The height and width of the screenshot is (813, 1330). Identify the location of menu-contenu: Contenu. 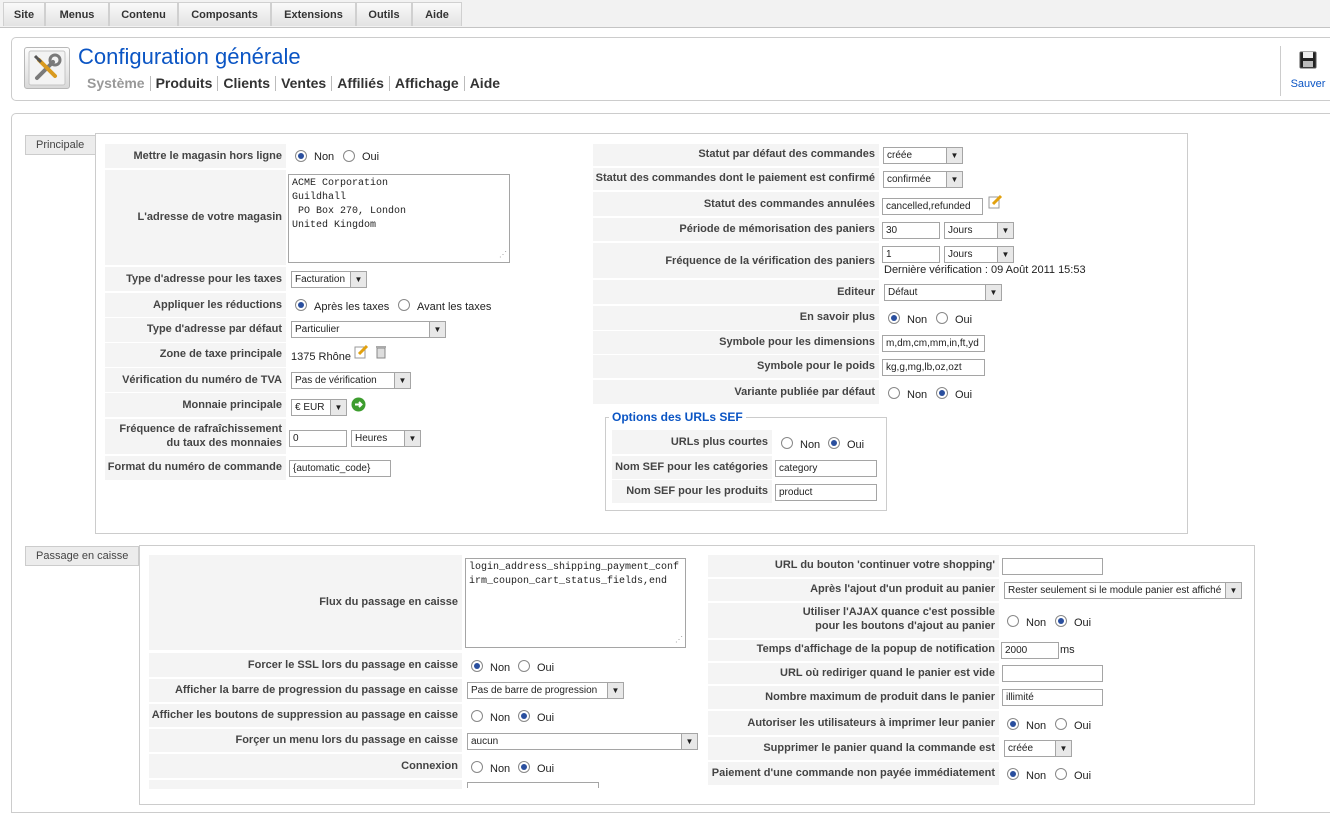
(143, 14).